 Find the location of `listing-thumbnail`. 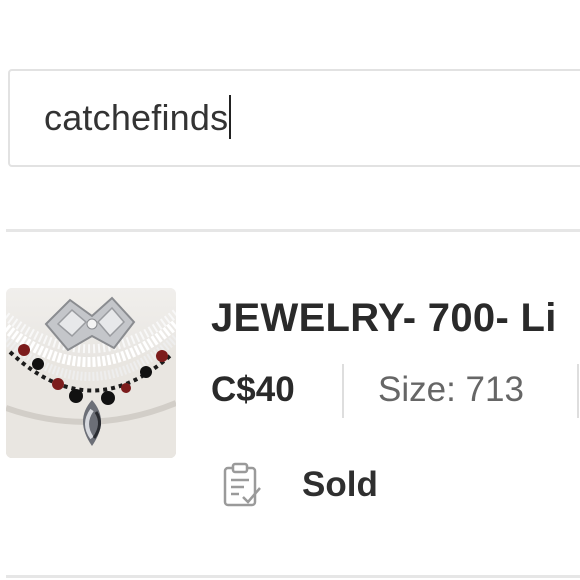

listing-thumbnail is located at coordinates (91, 373).